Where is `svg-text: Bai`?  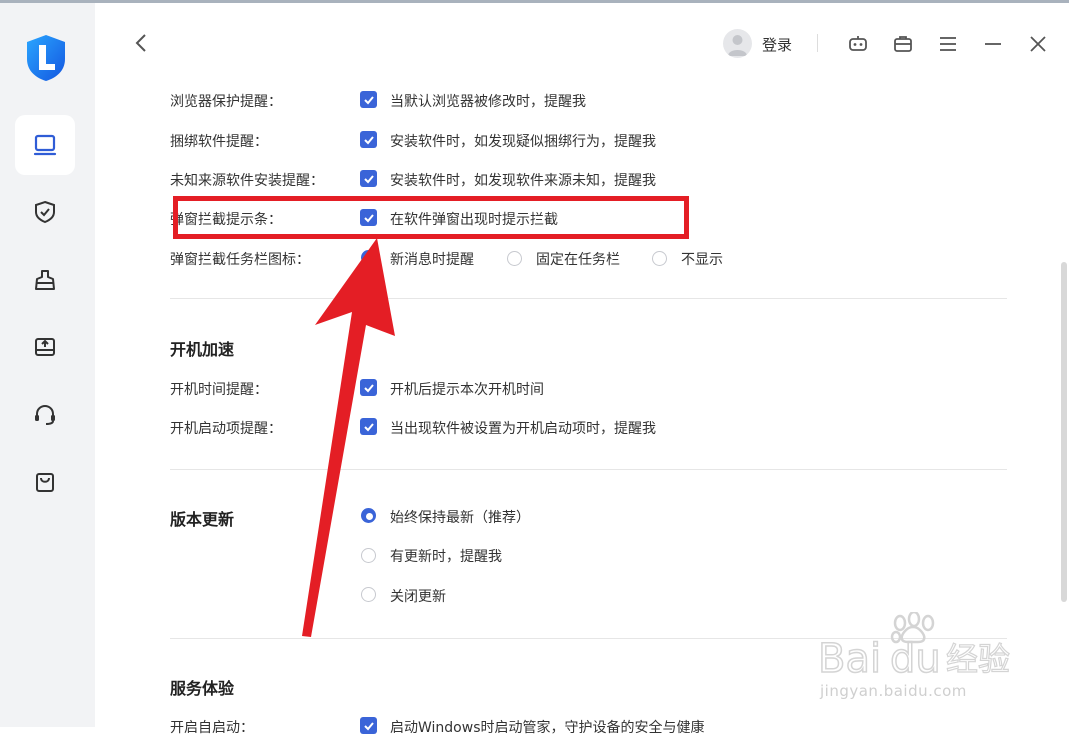
svg-text: Bai is located at coordinates (849, 659).